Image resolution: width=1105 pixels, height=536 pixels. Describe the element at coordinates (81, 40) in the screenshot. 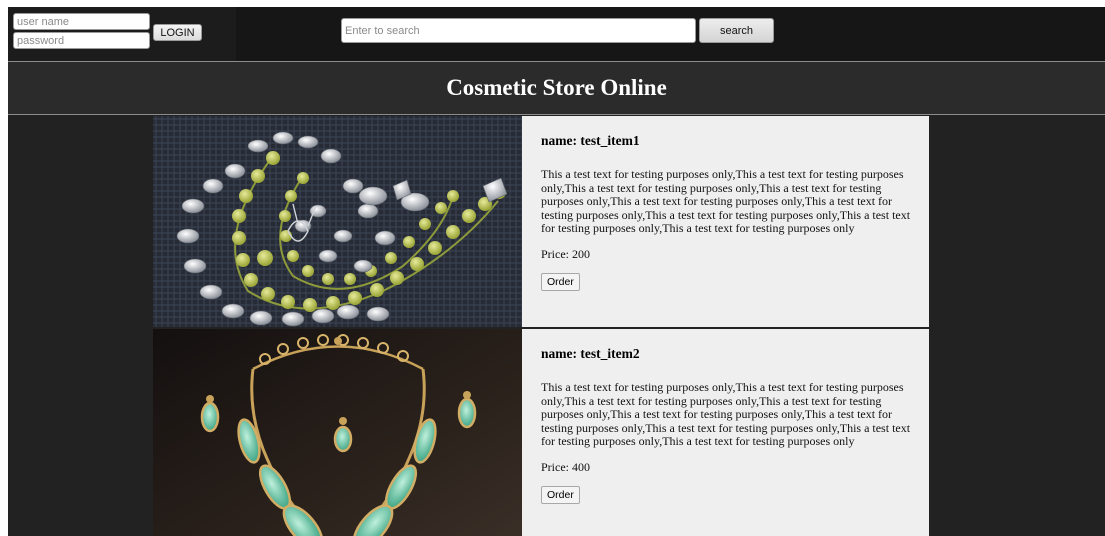

I see `password-field` at that location.